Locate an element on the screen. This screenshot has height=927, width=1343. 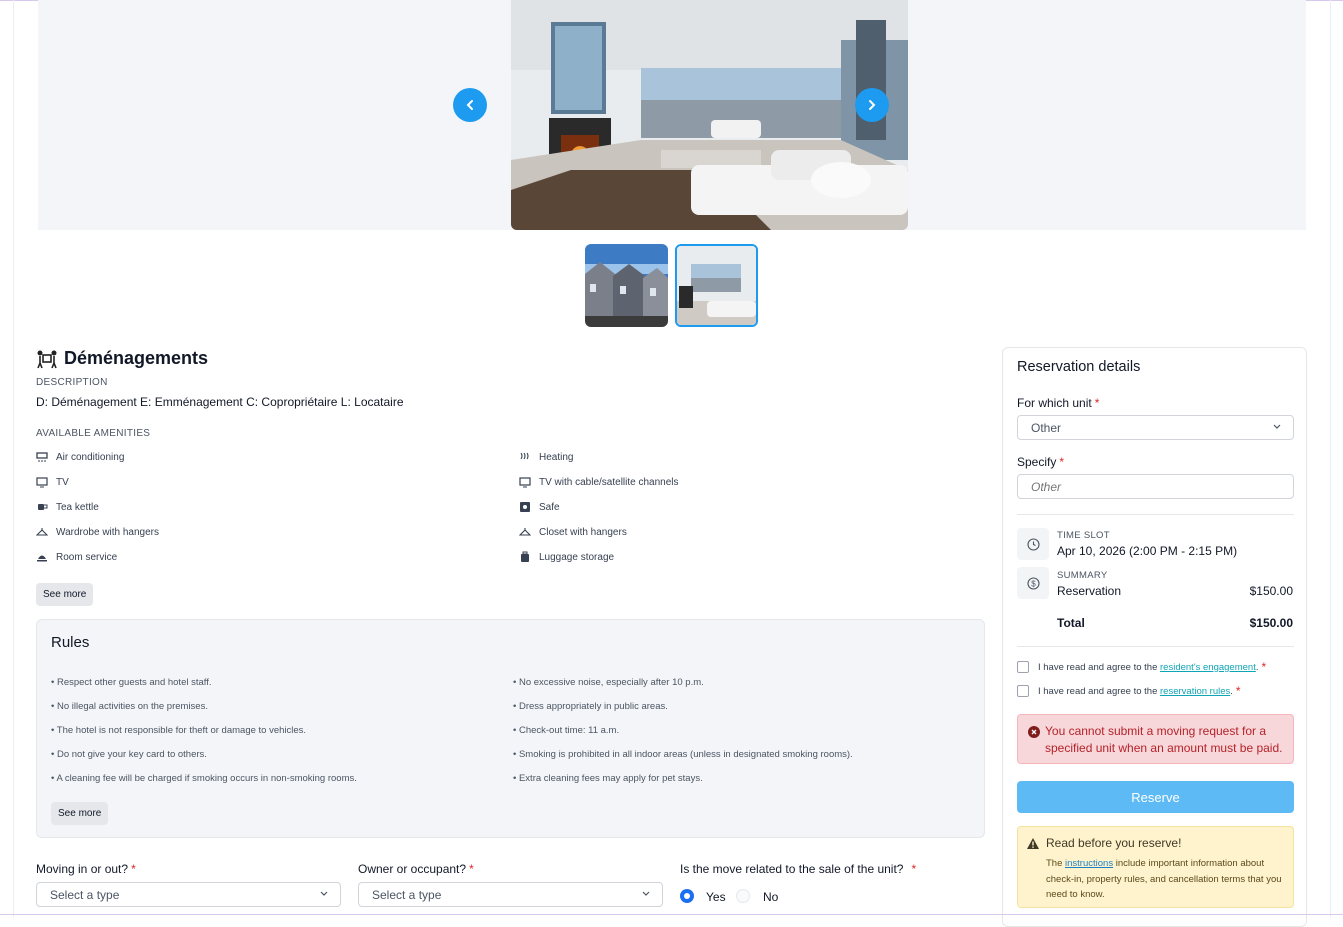
dollar-icon: $ is located at coordinates (1033, 583).